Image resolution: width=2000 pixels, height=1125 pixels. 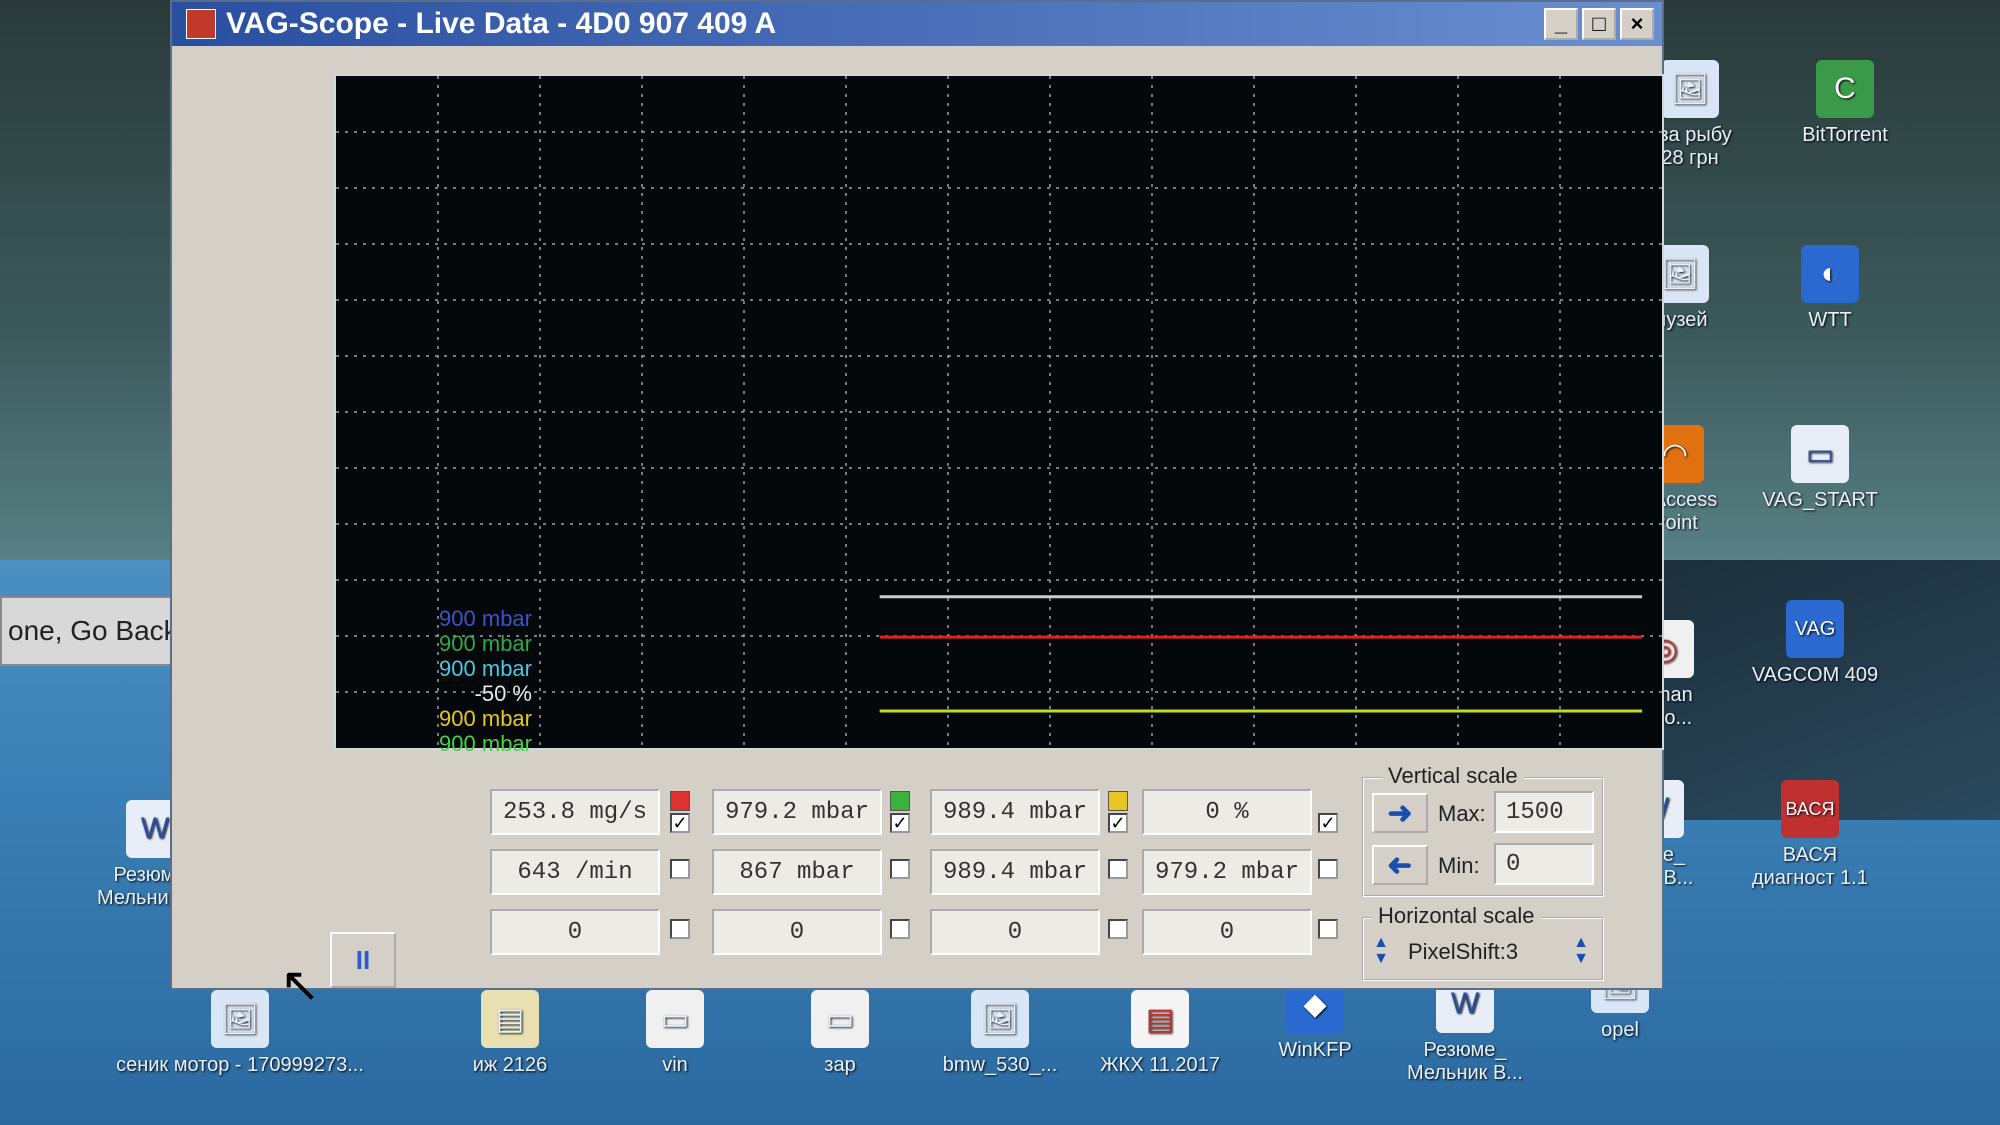 I want to click on pause-button: II, so click(x=363, y=960).